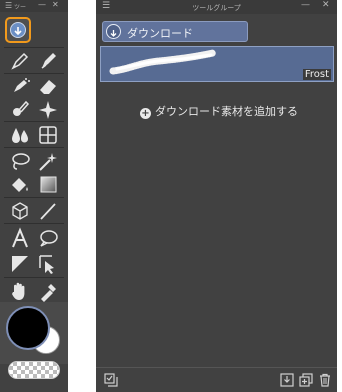  Describe the element at coordinates (55, 4) in the screenshot. I see `palette-close-icon: ✕` at that location.